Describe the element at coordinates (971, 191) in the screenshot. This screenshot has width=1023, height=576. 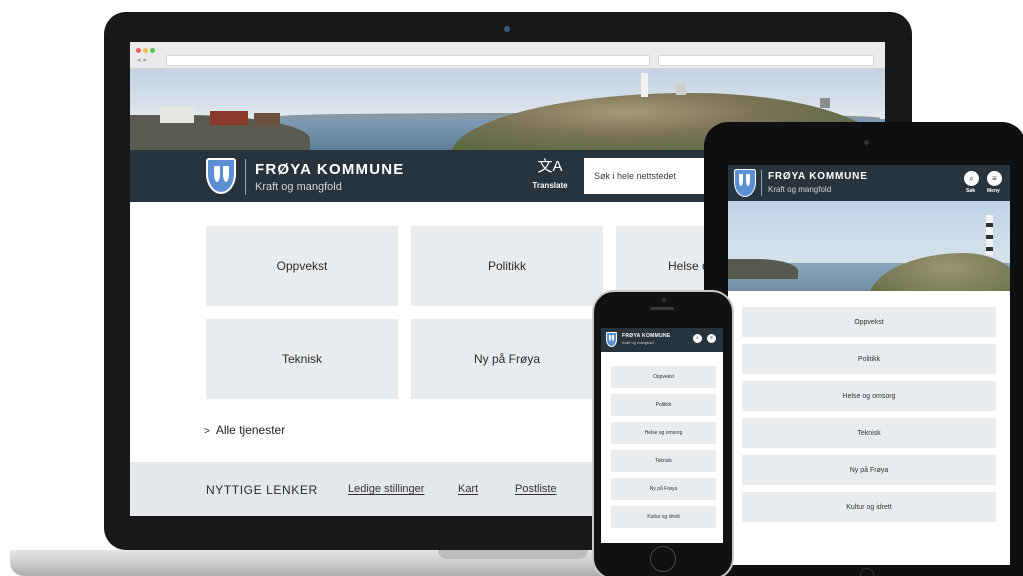
I see `search-button-label: Søk` at that location.